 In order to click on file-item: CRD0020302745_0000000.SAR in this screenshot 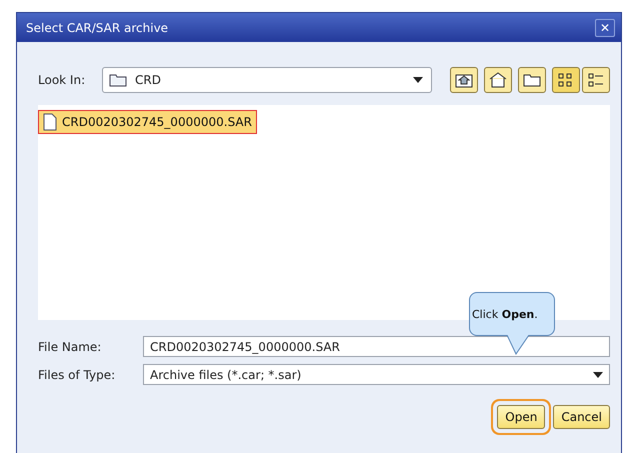, I will do `click(147, 122)`.